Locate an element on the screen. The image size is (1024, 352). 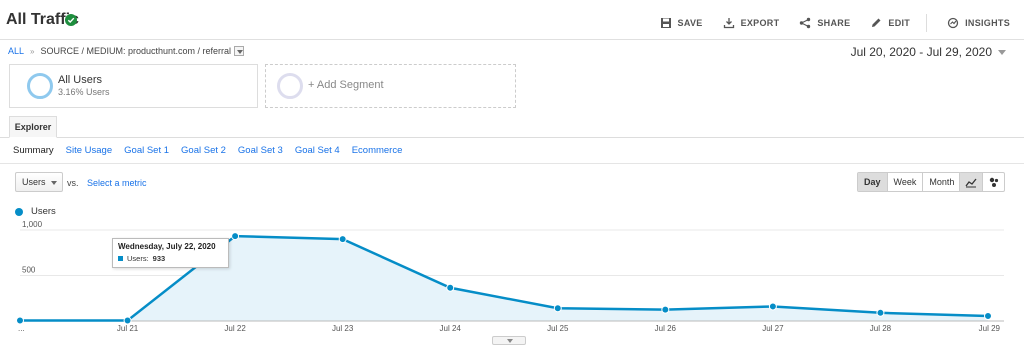
report-toolbar: SAVE EXPORT SHARE EDIT INSIGHTS is located at coordinates (825, 23).